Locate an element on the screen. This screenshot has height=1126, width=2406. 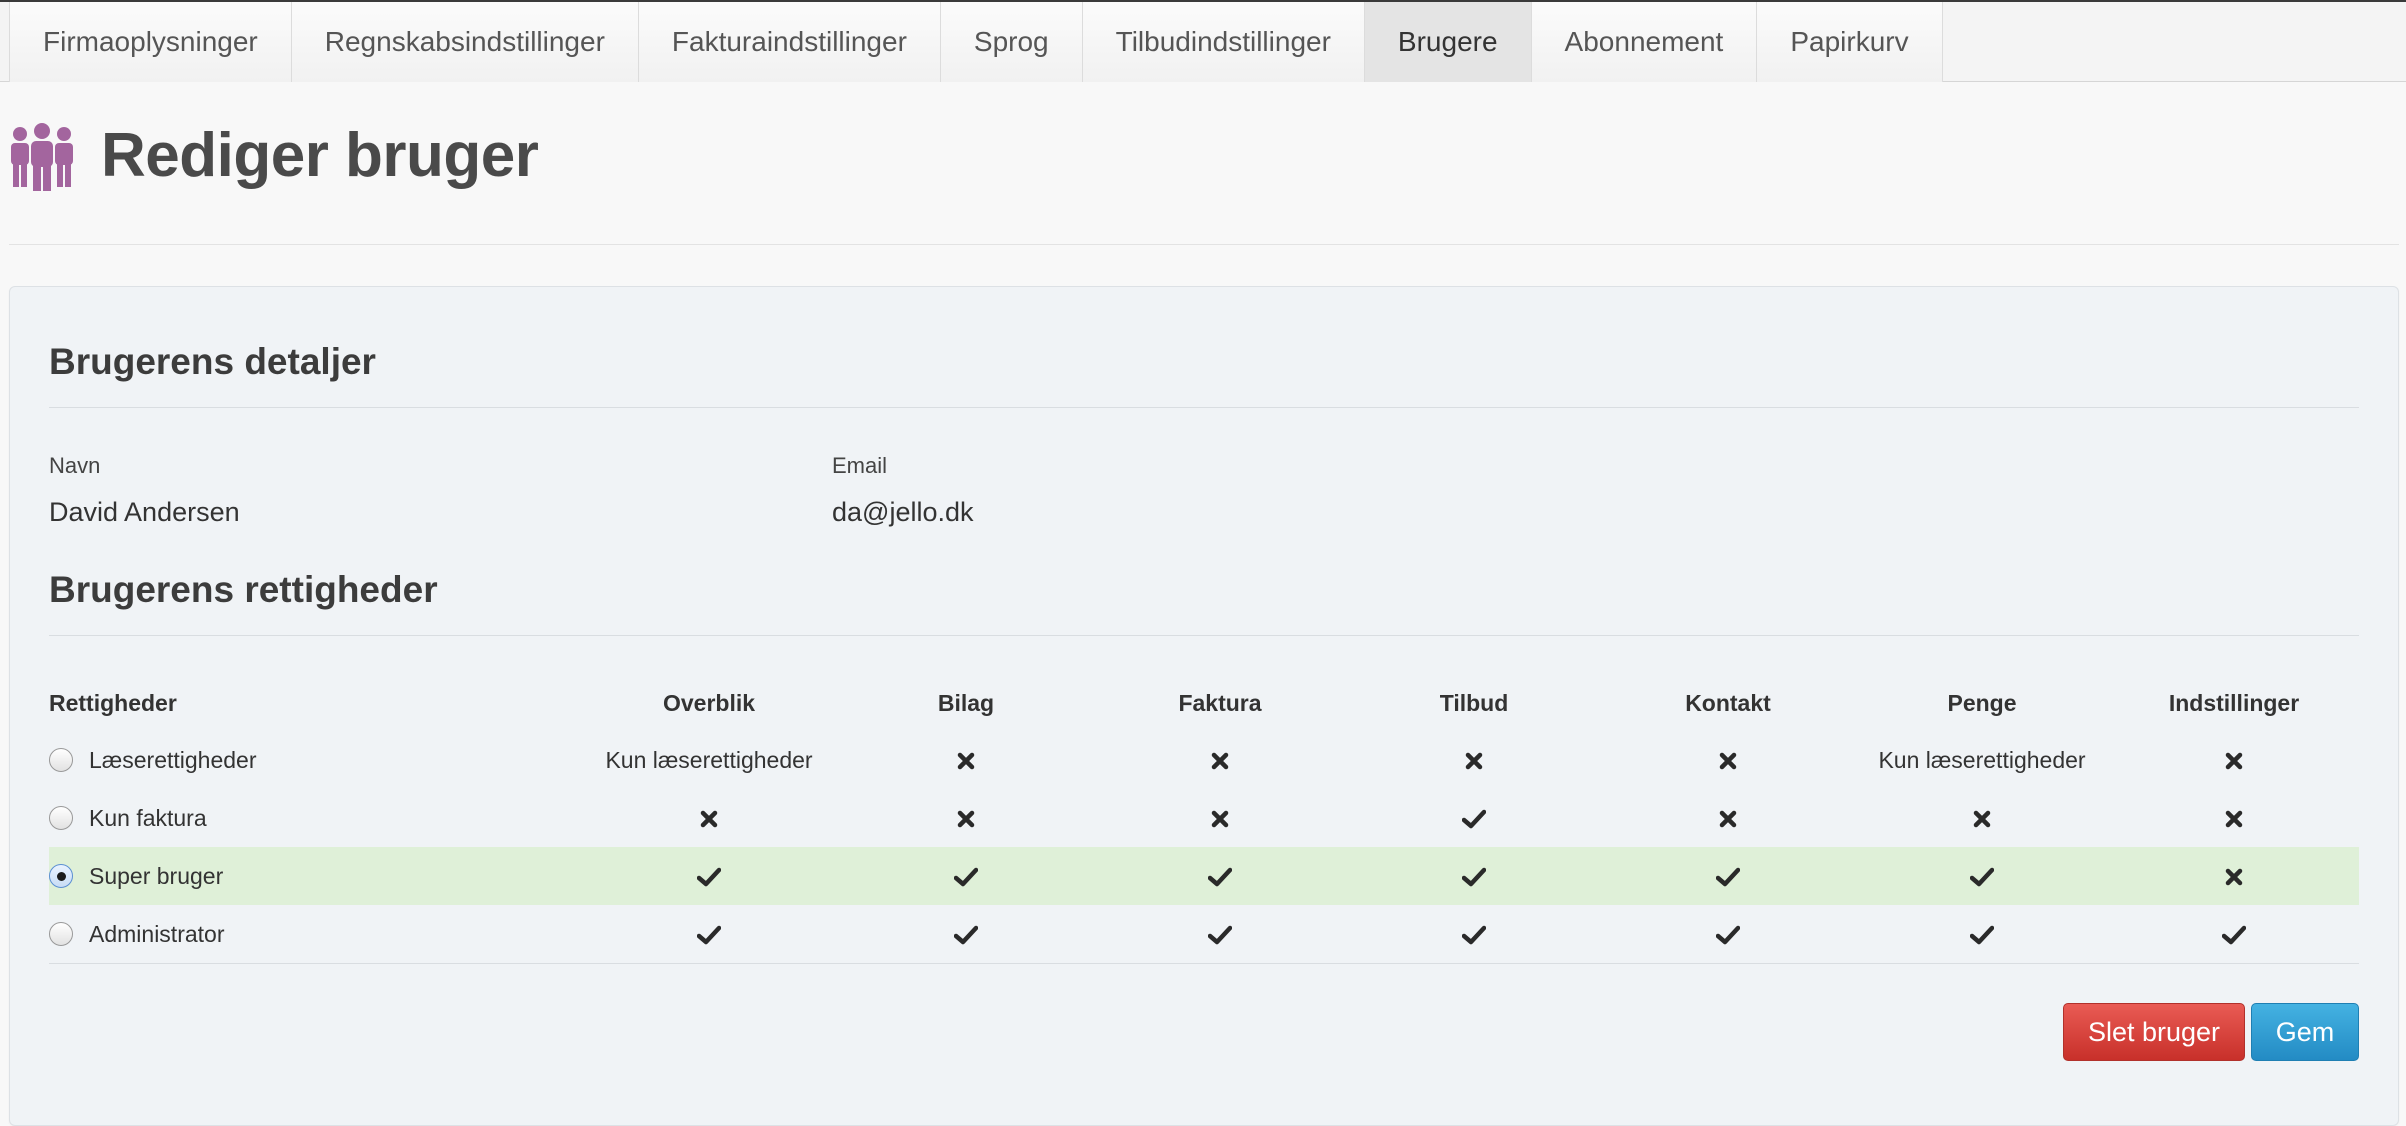
role-option: Kun faktura is located at coordinates (314, 818).